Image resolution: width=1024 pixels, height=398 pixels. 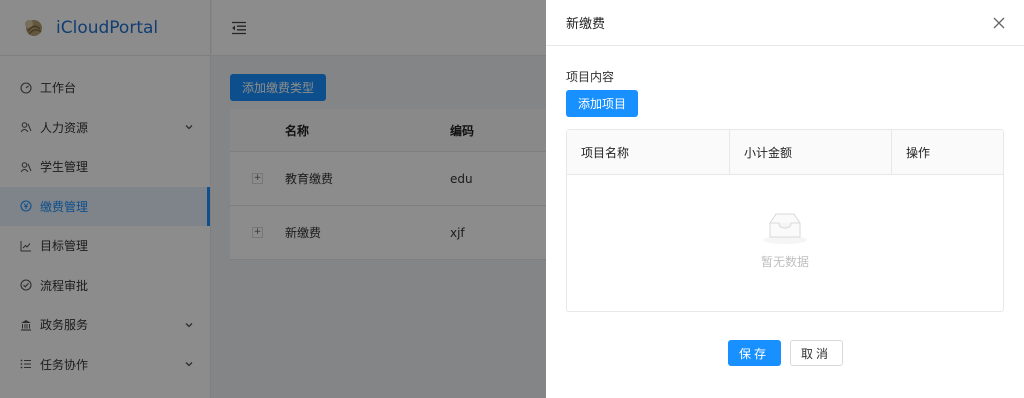 I want to click on table-header: 项目名称 小计金额 操作, so click(x=785, y=152).